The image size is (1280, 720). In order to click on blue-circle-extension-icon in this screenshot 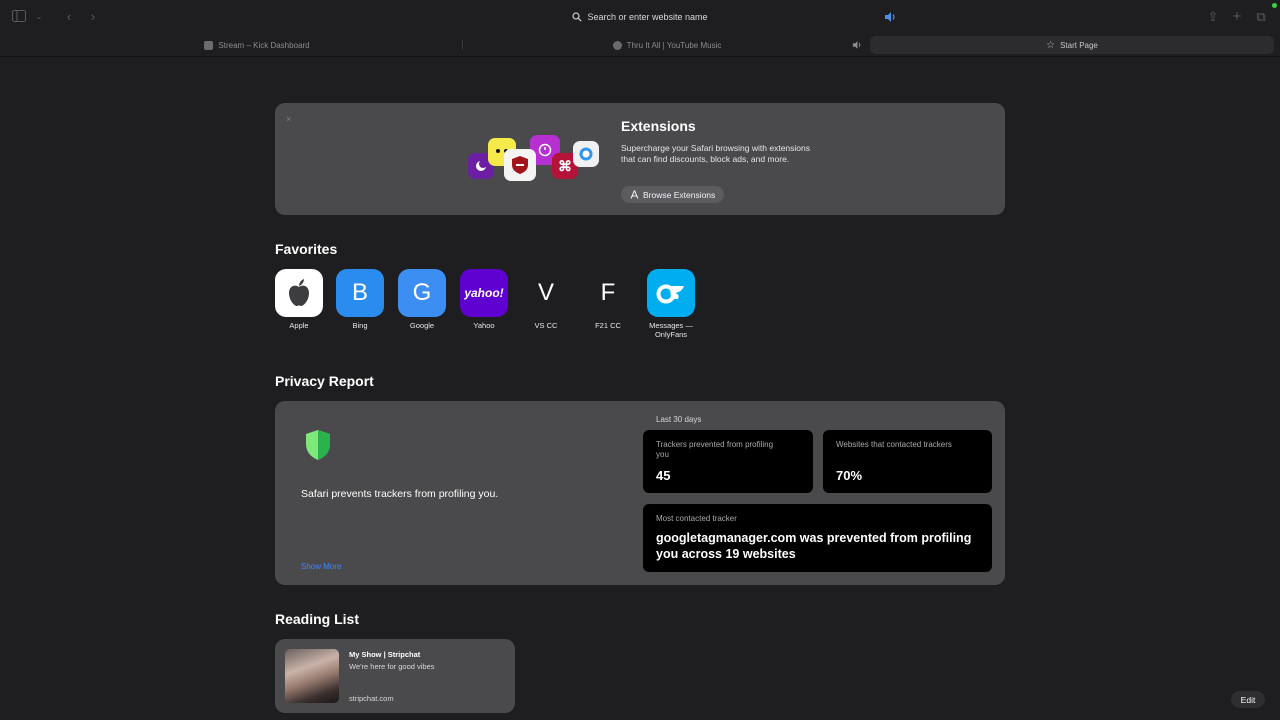, I will do `click(586, 154)`.